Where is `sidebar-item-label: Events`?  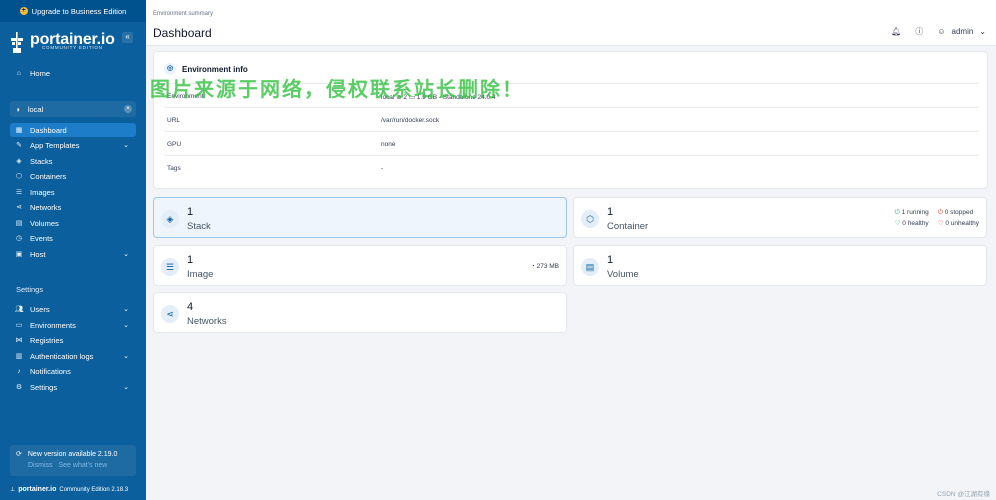 sidebar-item-label: Events is located at coordinates (41, 238).